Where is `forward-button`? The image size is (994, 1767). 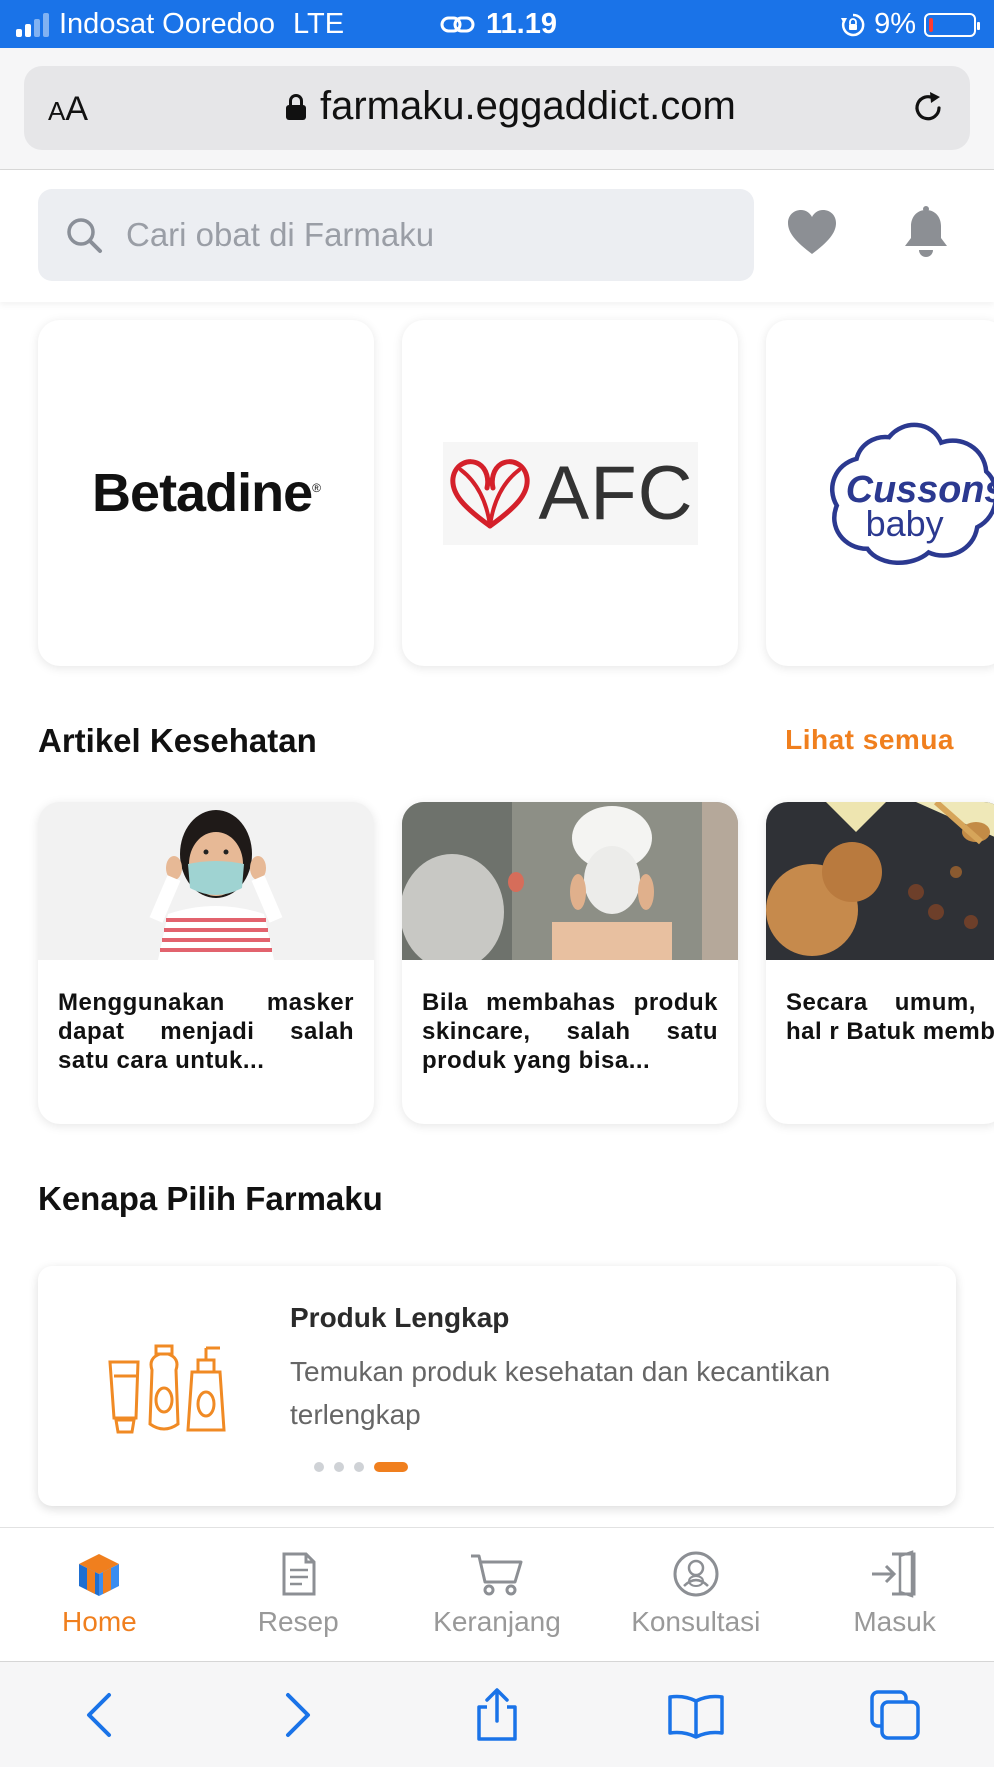 forward-button is located at coordinates (298, 1715).